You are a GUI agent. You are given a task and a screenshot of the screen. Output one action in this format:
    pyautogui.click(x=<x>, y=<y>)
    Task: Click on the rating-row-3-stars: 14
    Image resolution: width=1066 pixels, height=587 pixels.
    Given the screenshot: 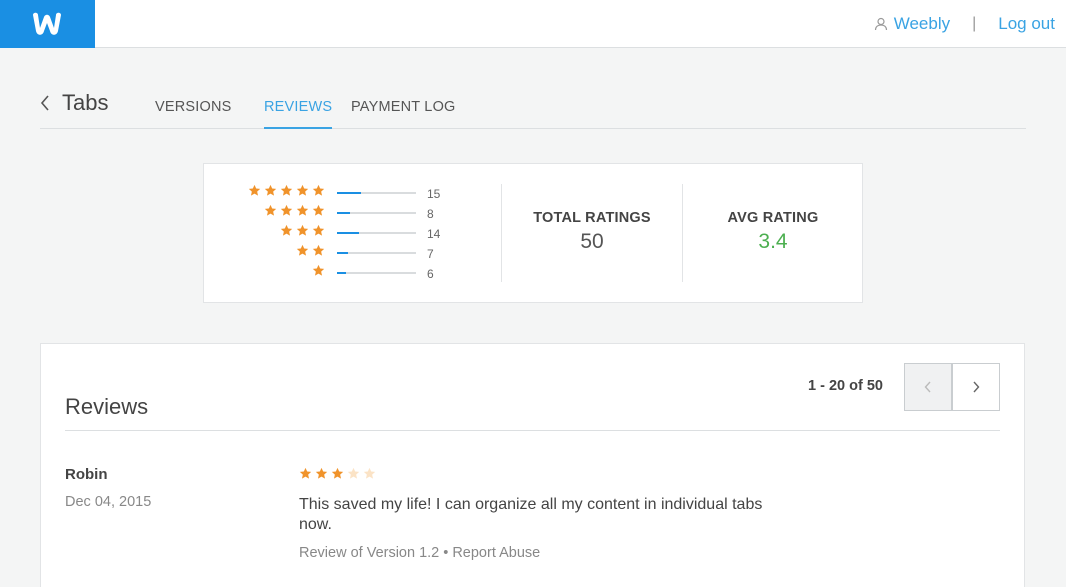 What is the action you would take?
    pyautogui.click(x=352, y=234)
    